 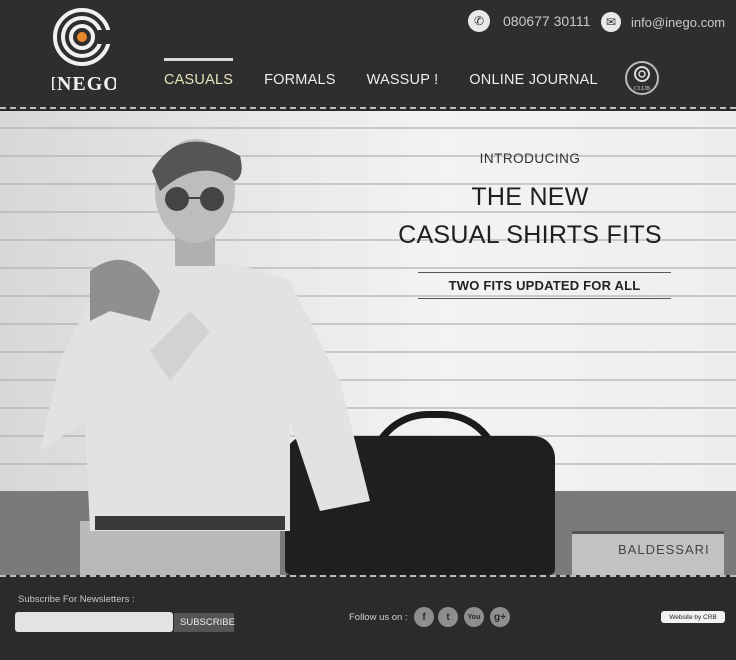 I want to click on svg-text: INEGO, so click(x=84, y=84).